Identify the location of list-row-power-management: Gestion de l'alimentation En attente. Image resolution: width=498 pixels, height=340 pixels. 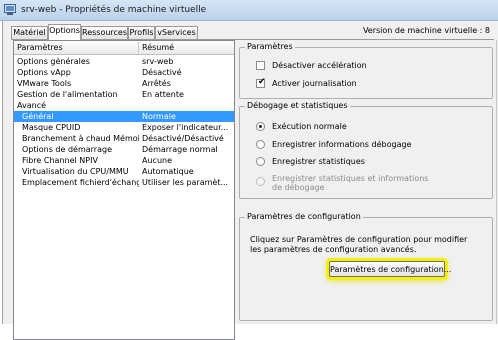
(124, 94).